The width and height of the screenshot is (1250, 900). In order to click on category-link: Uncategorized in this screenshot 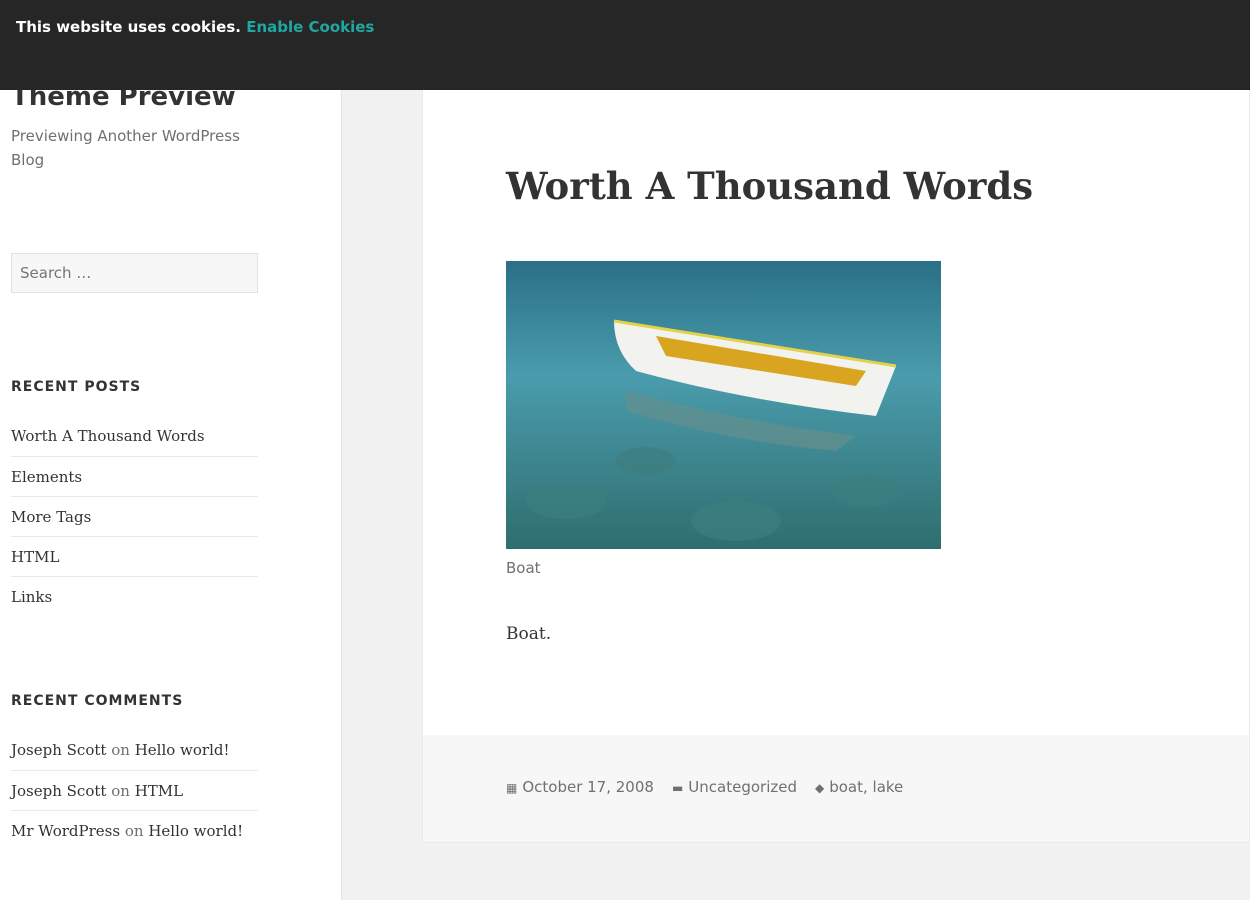, I will do `click(742, 787)`.